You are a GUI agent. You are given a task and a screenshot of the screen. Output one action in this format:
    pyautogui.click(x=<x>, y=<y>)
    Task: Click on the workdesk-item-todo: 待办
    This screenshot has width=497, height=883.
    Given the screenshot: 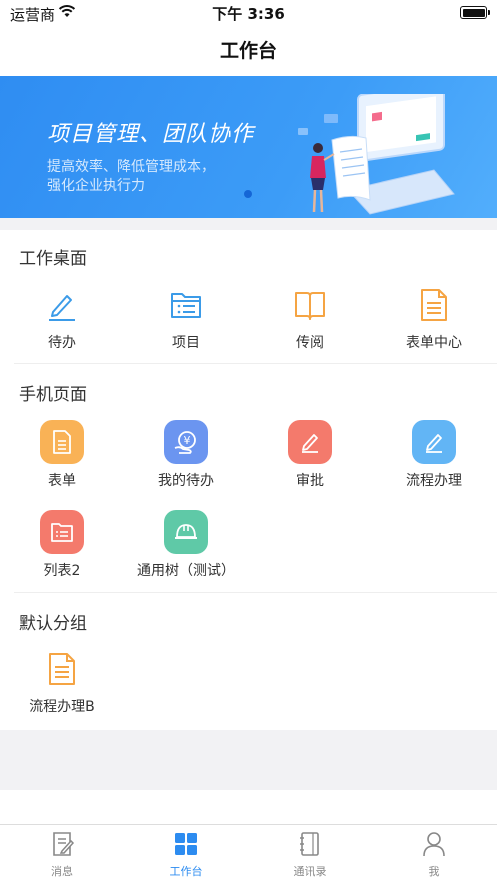 What is the action you would take?
    pyautogui.click(x=62, y=320)
    